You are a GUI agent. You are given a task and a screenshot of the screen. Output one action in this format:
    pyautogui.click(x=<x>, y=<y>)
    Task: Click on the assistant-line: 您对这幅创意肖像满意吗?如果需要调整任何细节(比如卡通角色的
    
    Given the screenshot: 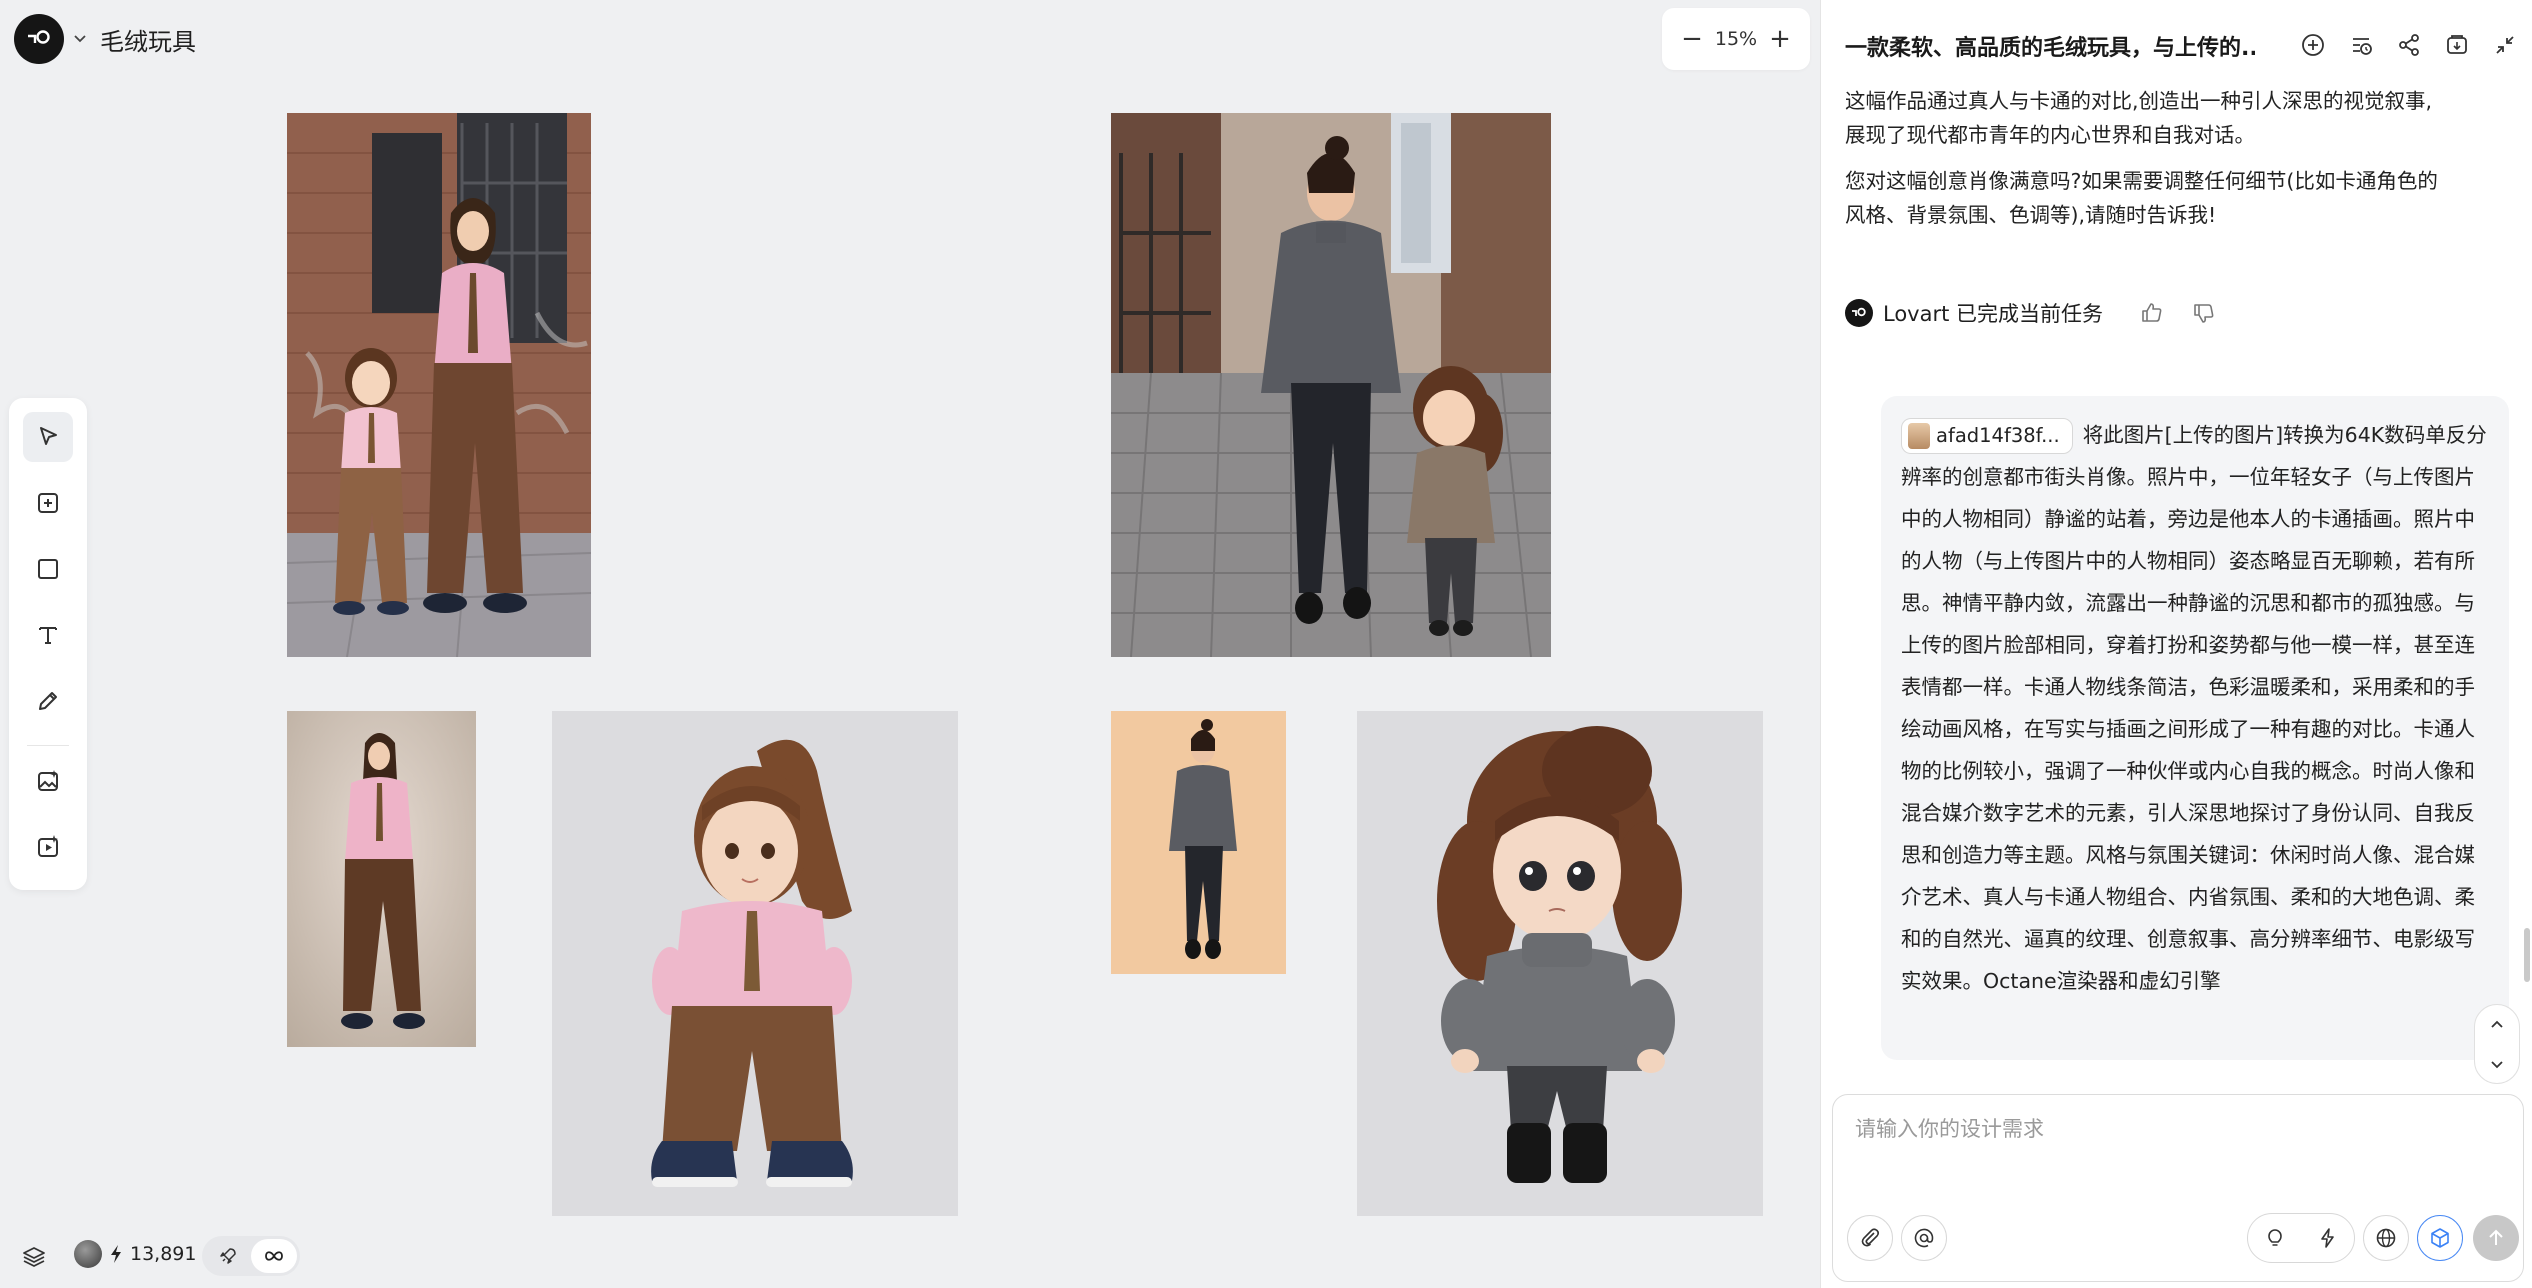 What is the action you would take?
    pyautogui.click(x=2141, y=181)
    